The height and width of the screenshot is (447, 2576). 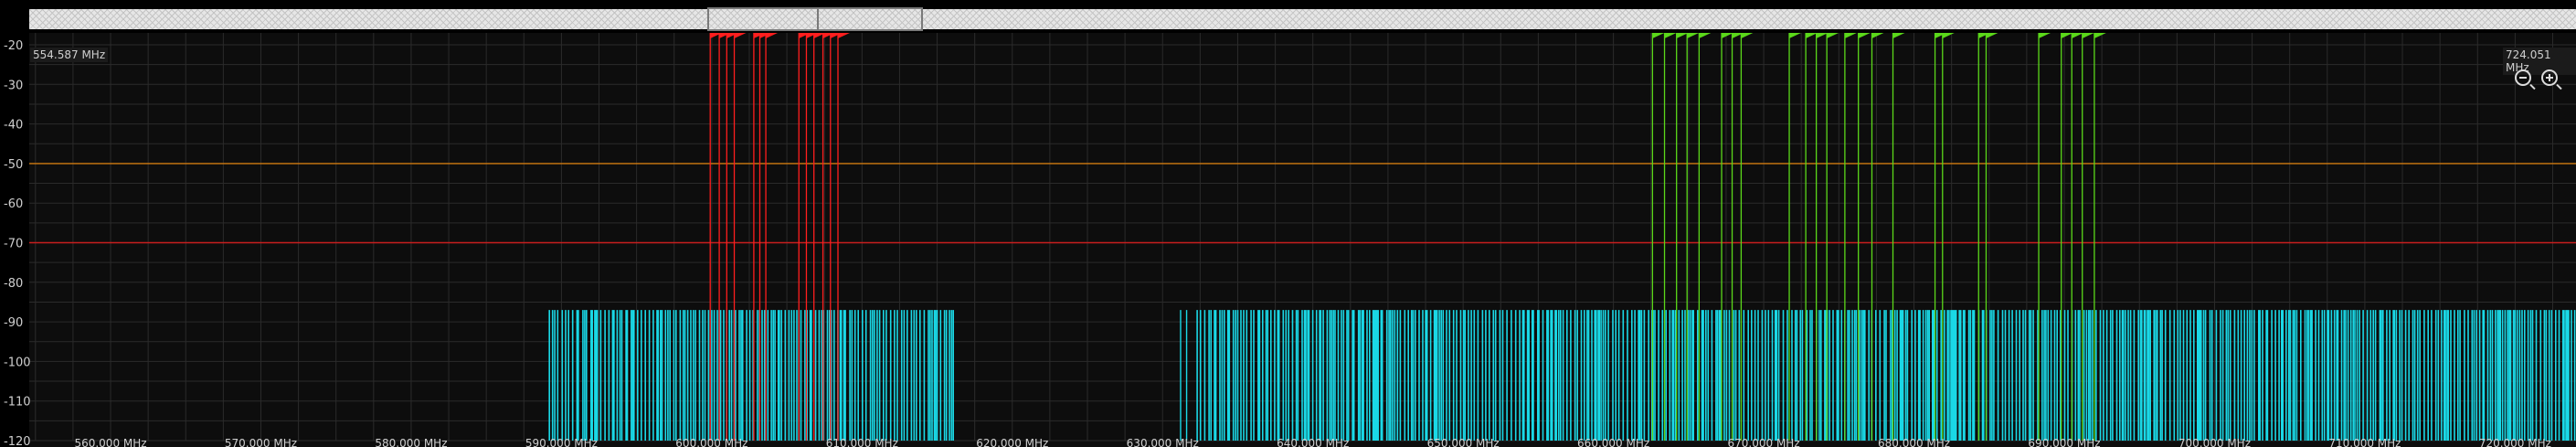 What do you see at coordinates (2064, 442) in the screenshot?
I see `x-tick-label: 690.000 MHz` at bounding box center [2064, 442].